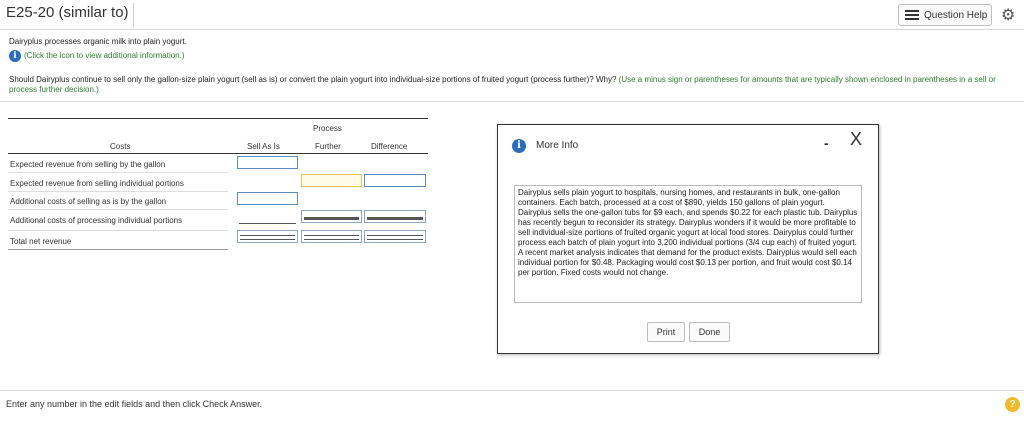  I want to click on input-further-total, so click(331, 236).